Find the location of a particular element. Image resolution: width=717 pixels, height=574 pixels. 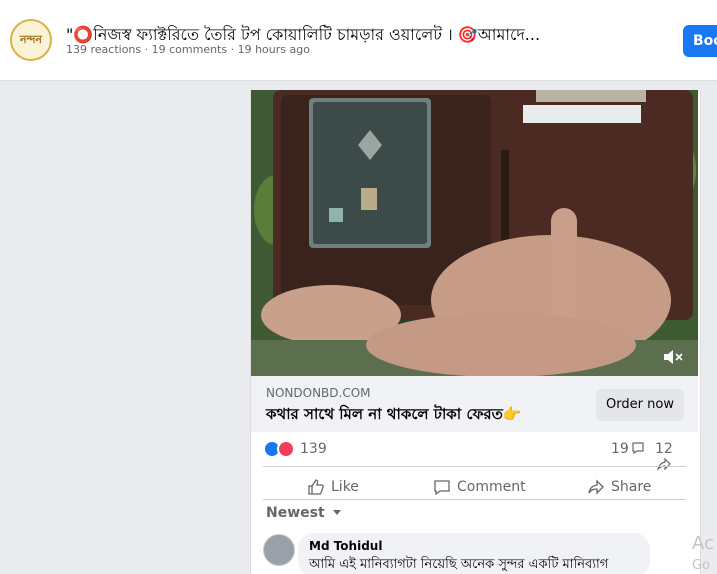

comment-count: 19 is located at coordinates (628, 449).